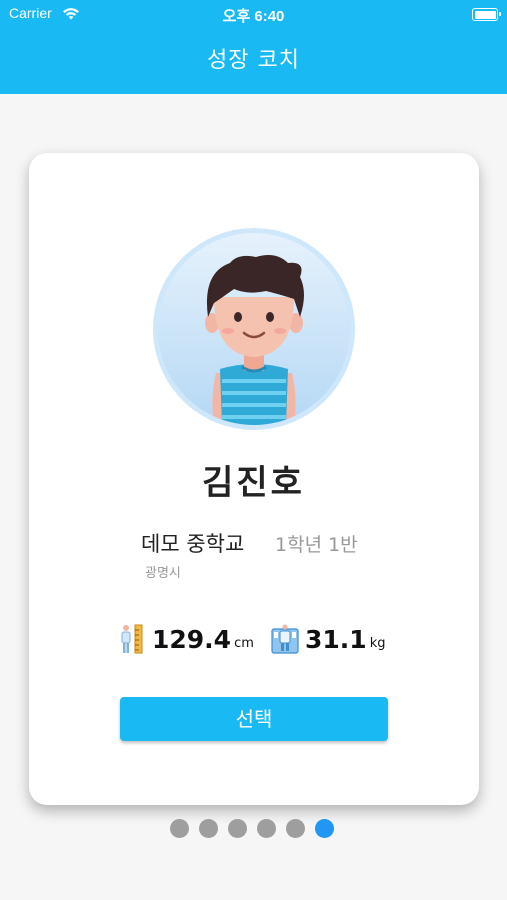  I want to click on height-ruler-icon, so click(131, 639).